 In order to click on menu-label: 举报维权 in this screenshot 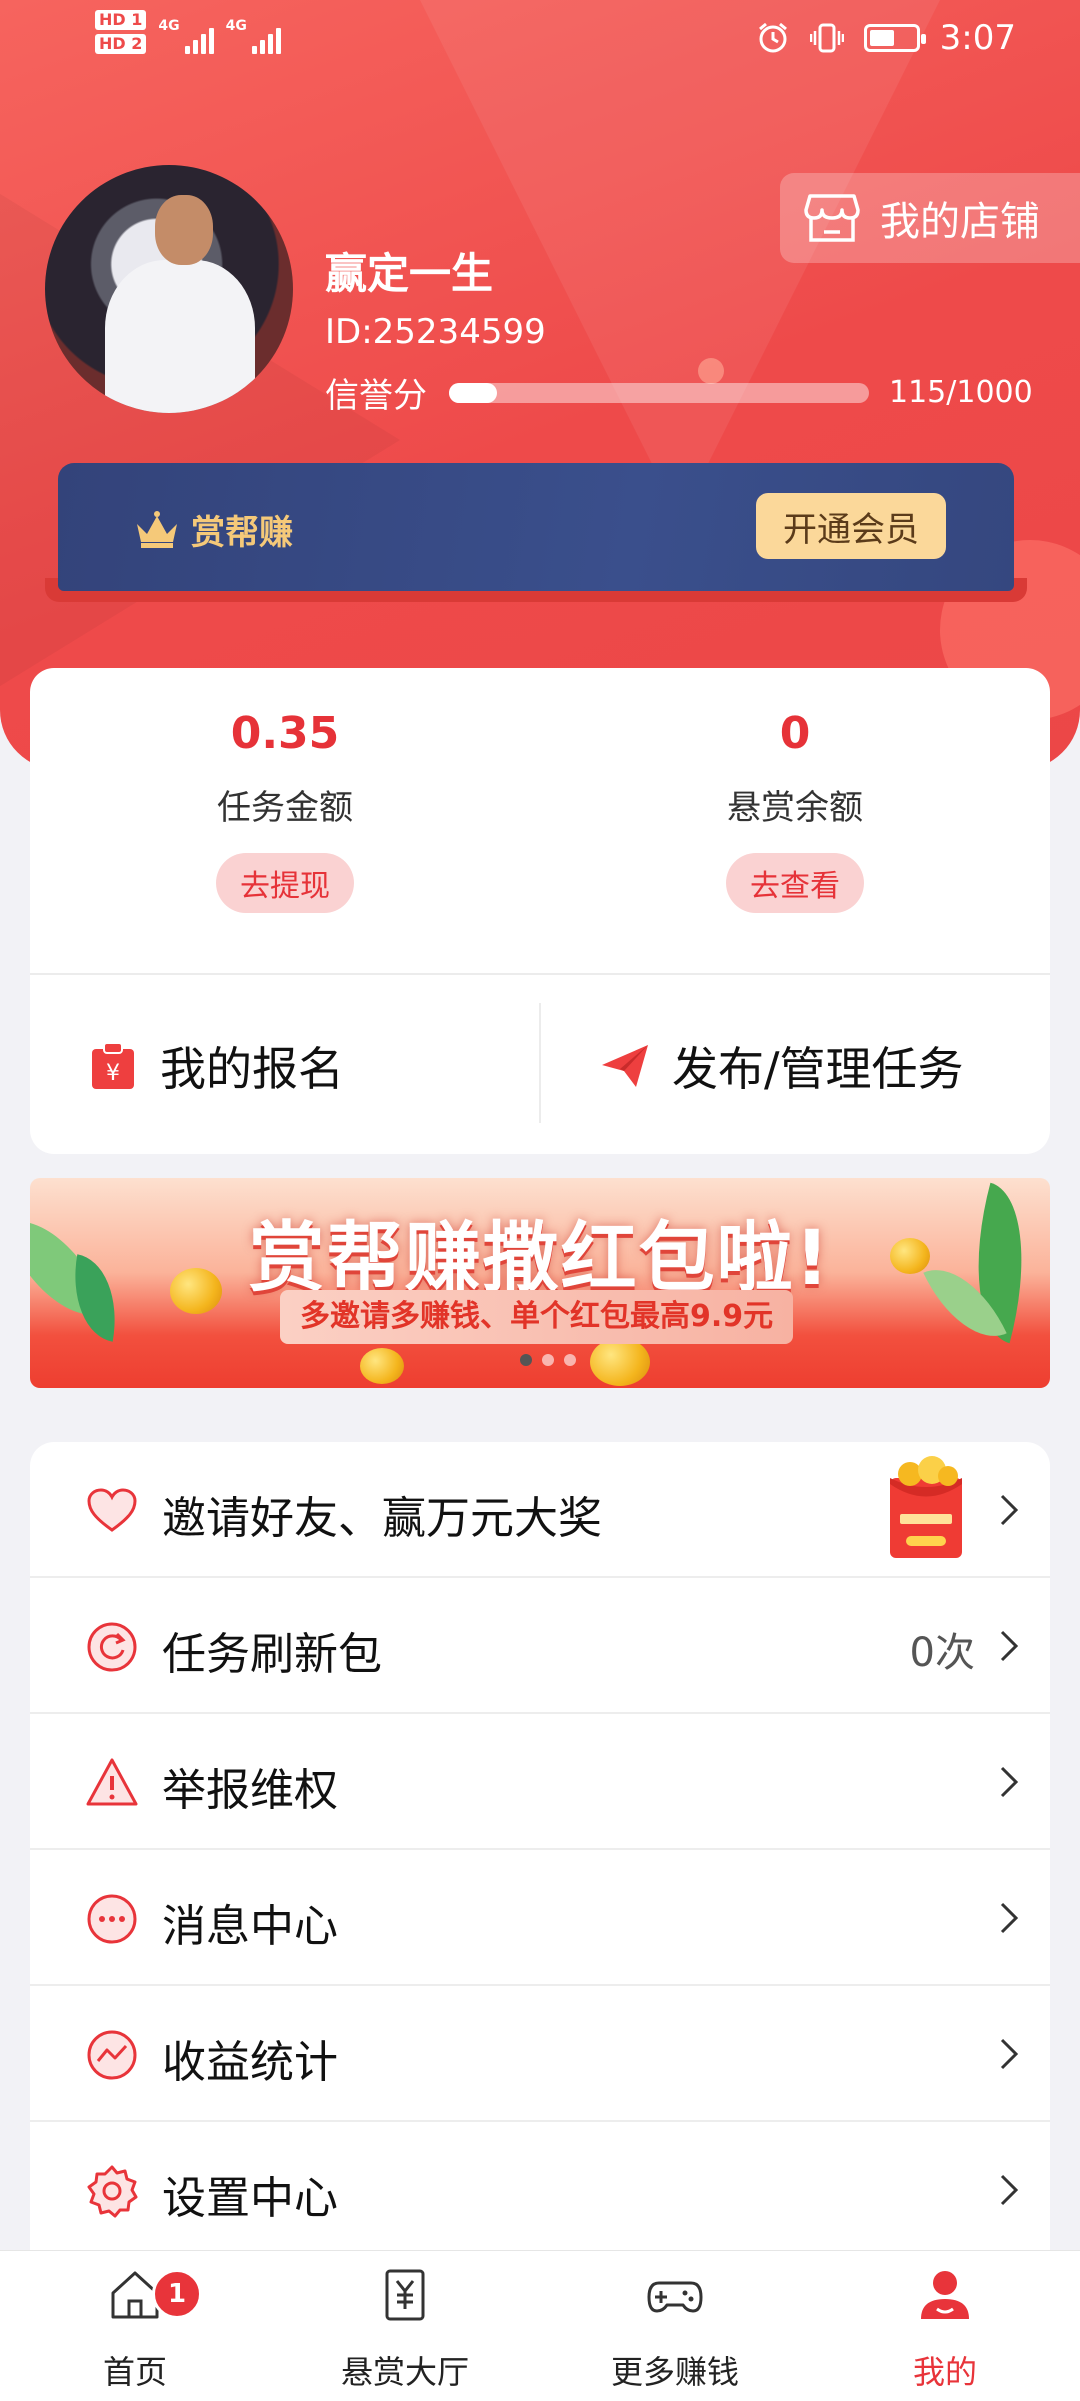, I will do `click(250, 1790)`.